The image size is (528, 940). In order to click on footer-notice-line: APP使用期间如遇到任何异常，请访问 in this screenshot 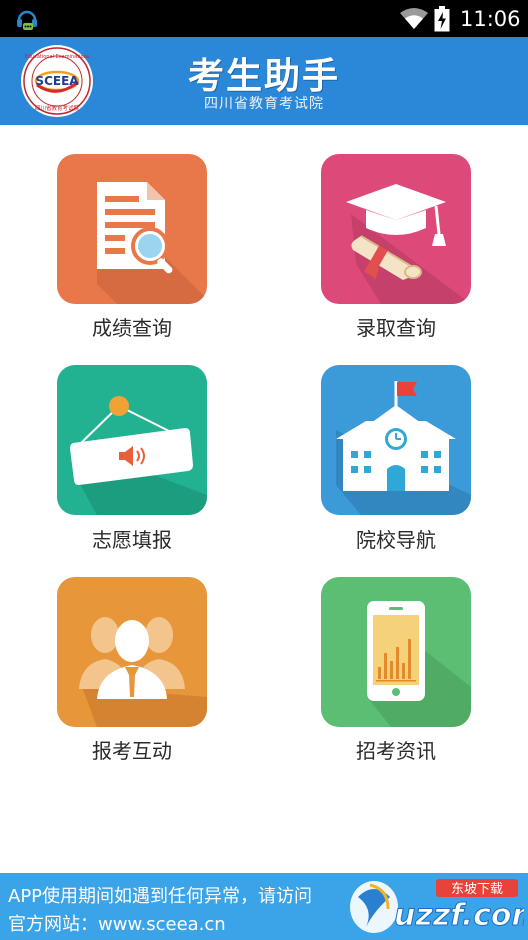, I will do `click(160, 896)`.